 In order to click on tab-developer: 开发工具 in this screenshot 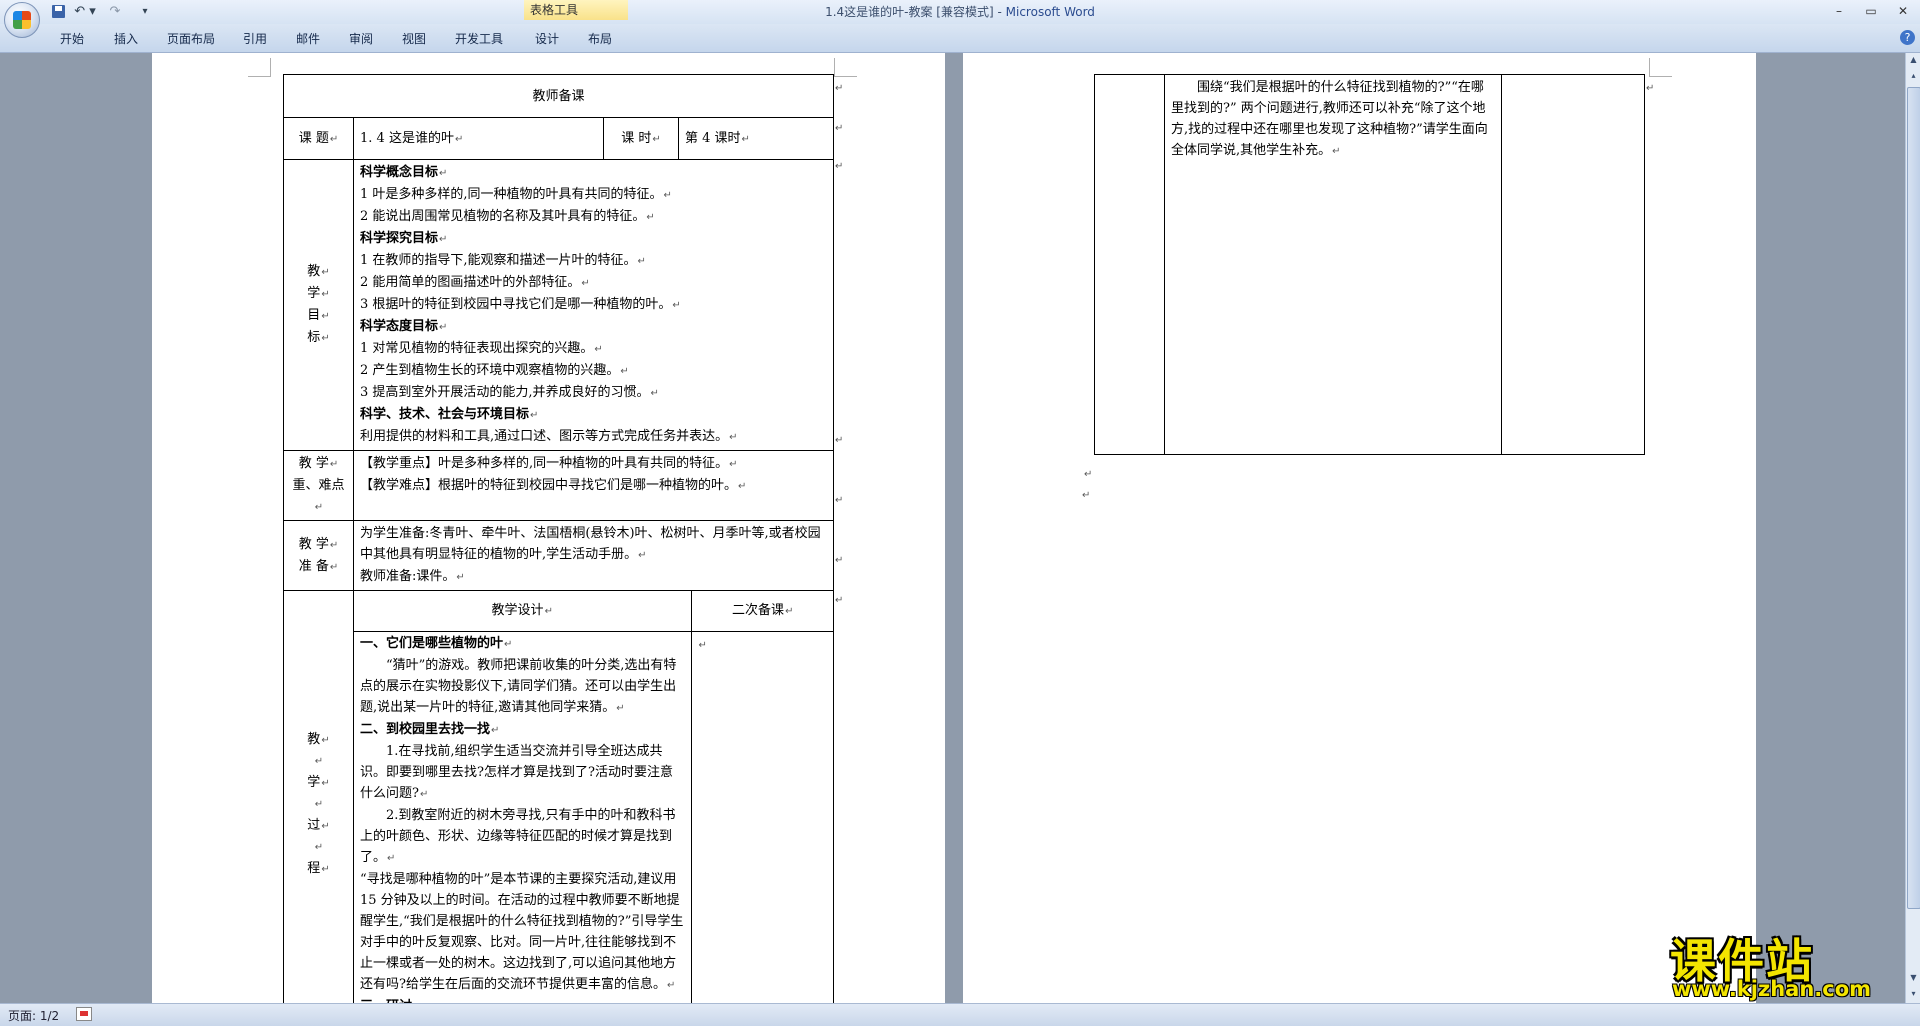, I will do `click(479, 39)`.